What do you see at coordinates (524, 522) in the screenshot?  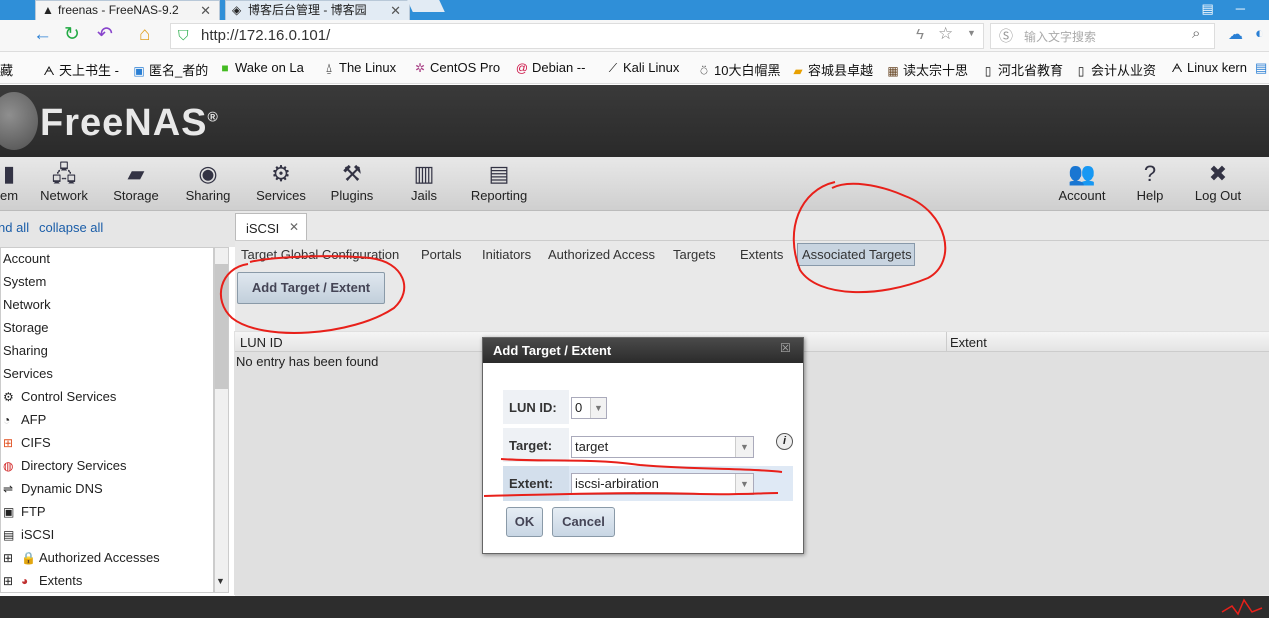 I see `ok-button: OK` at bounding box center [524, 522].